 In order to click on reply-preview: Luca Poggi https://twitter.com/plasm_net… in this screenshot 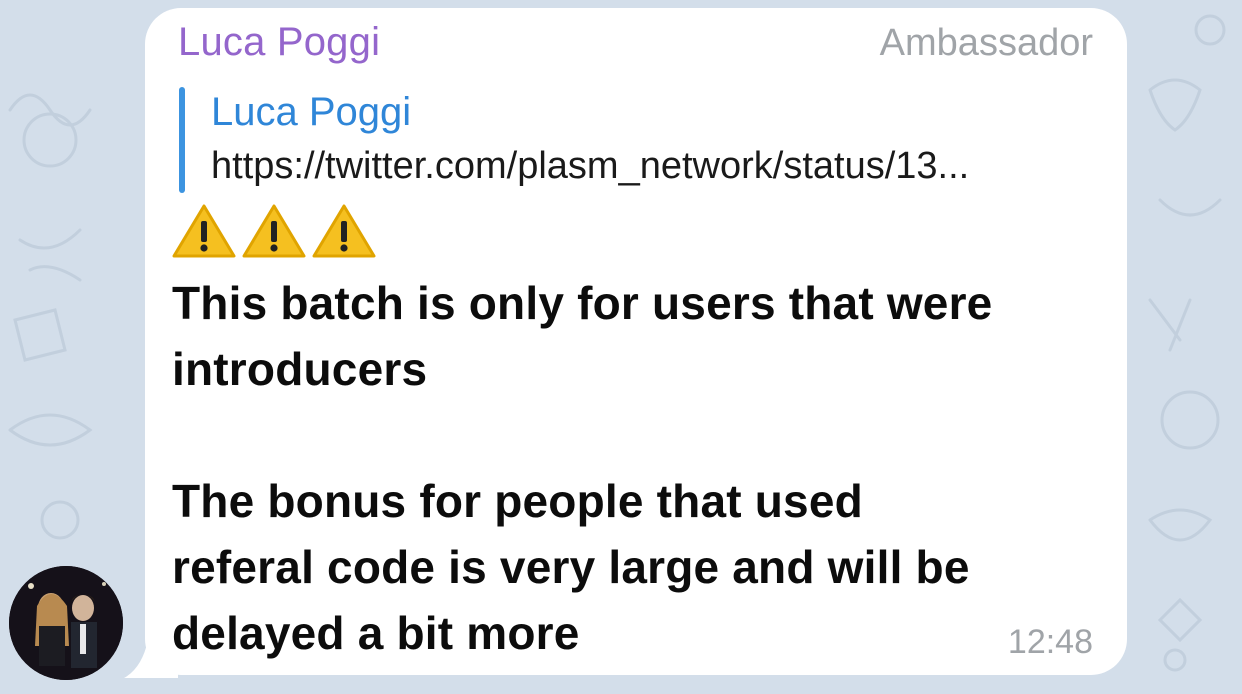, I will do `click(639, 140)`.